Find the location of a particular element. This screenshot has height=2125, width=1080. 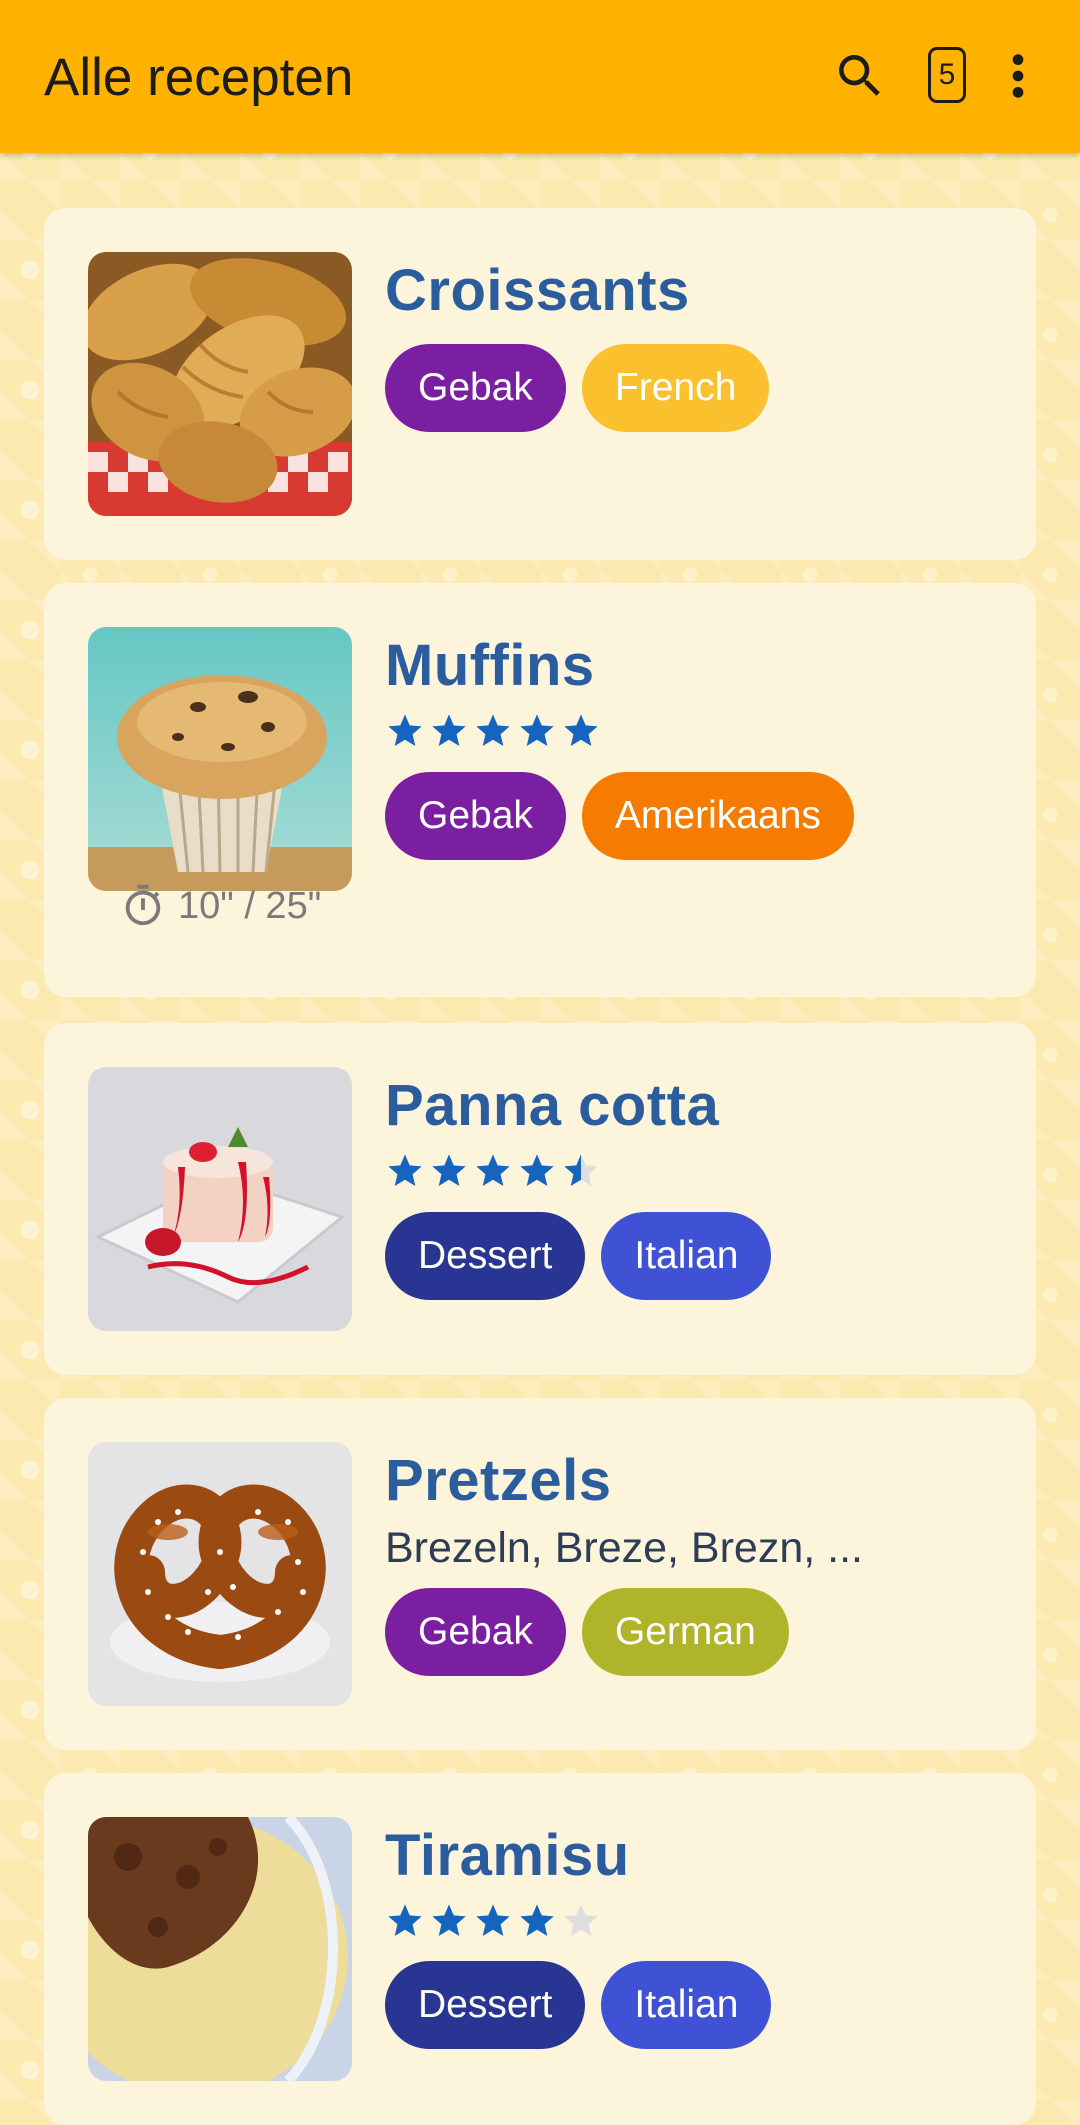

prep-time: 10" / 25" is located at coordinates (220, 906).